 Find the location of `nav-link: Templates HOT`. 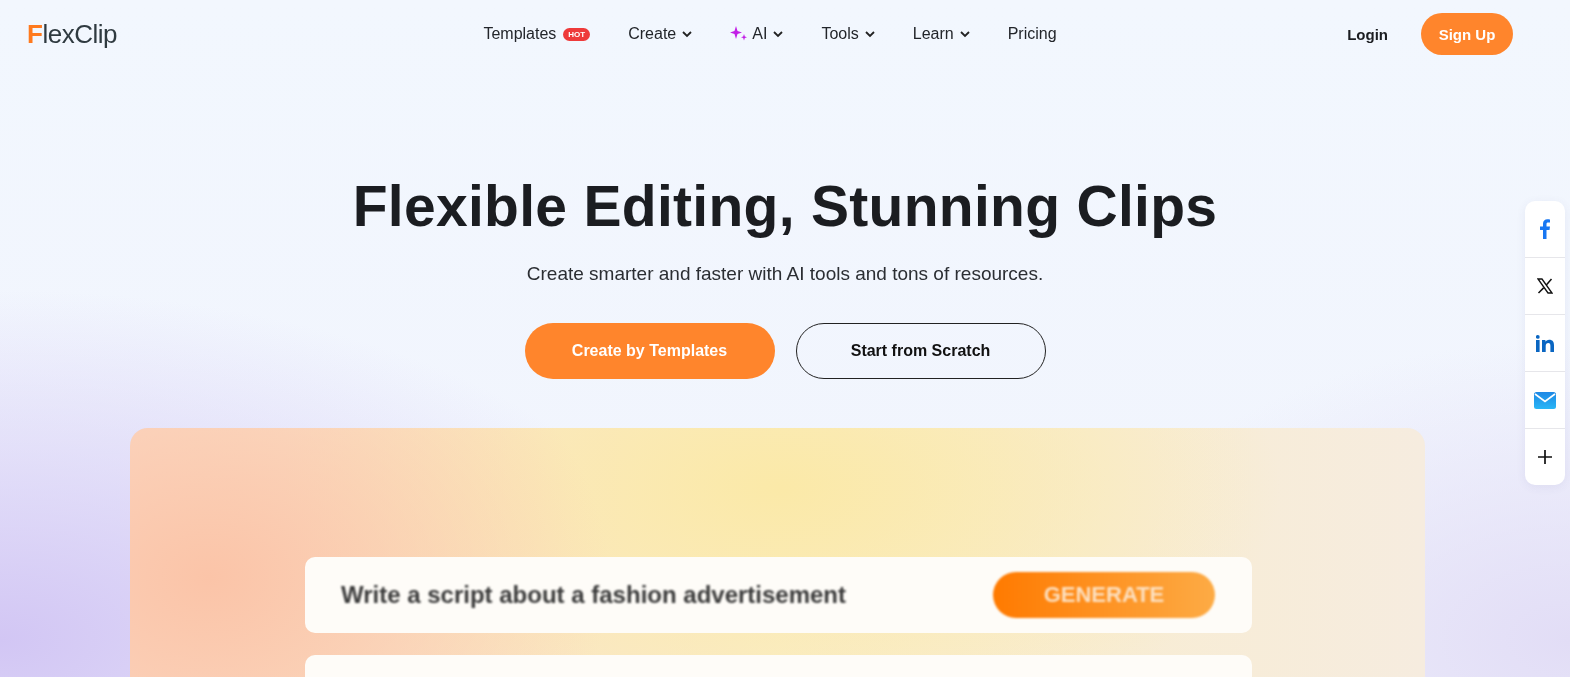

nav-link: Templates HOT is located at coordinates (537, 34).